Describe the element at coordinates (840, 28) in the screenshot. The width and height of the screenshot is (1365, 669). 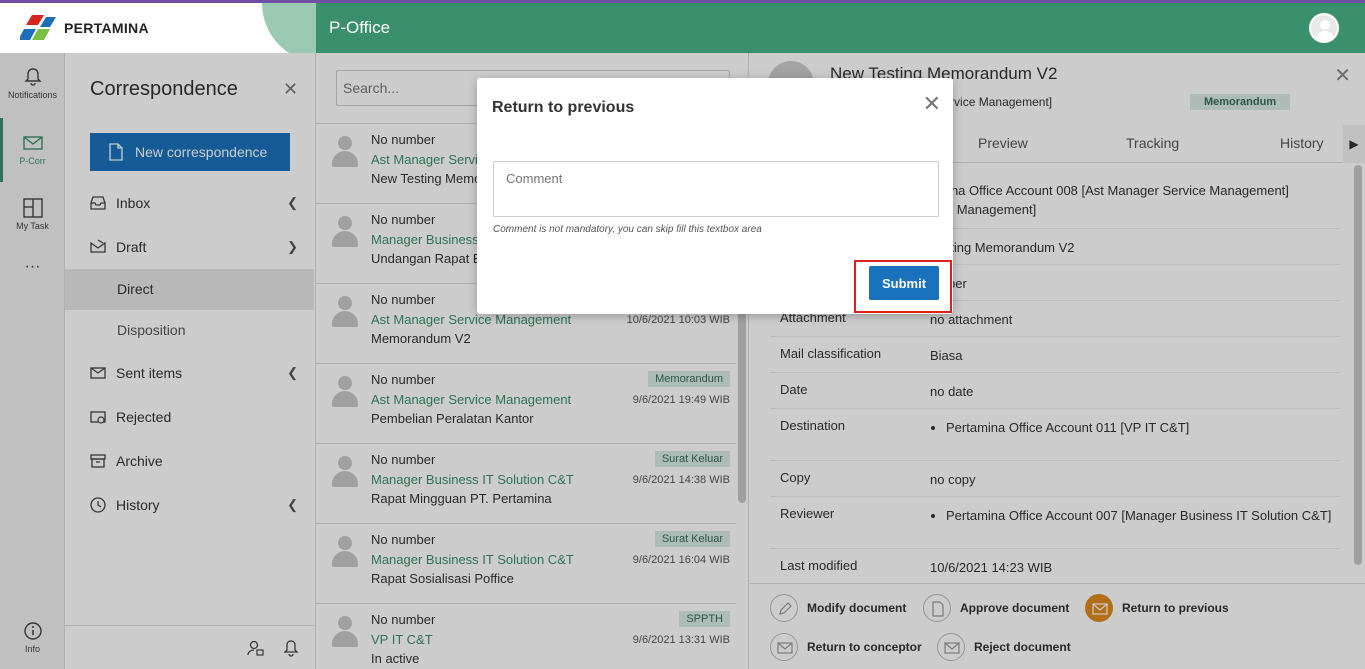
I see `app-header: P-Office` at that location.